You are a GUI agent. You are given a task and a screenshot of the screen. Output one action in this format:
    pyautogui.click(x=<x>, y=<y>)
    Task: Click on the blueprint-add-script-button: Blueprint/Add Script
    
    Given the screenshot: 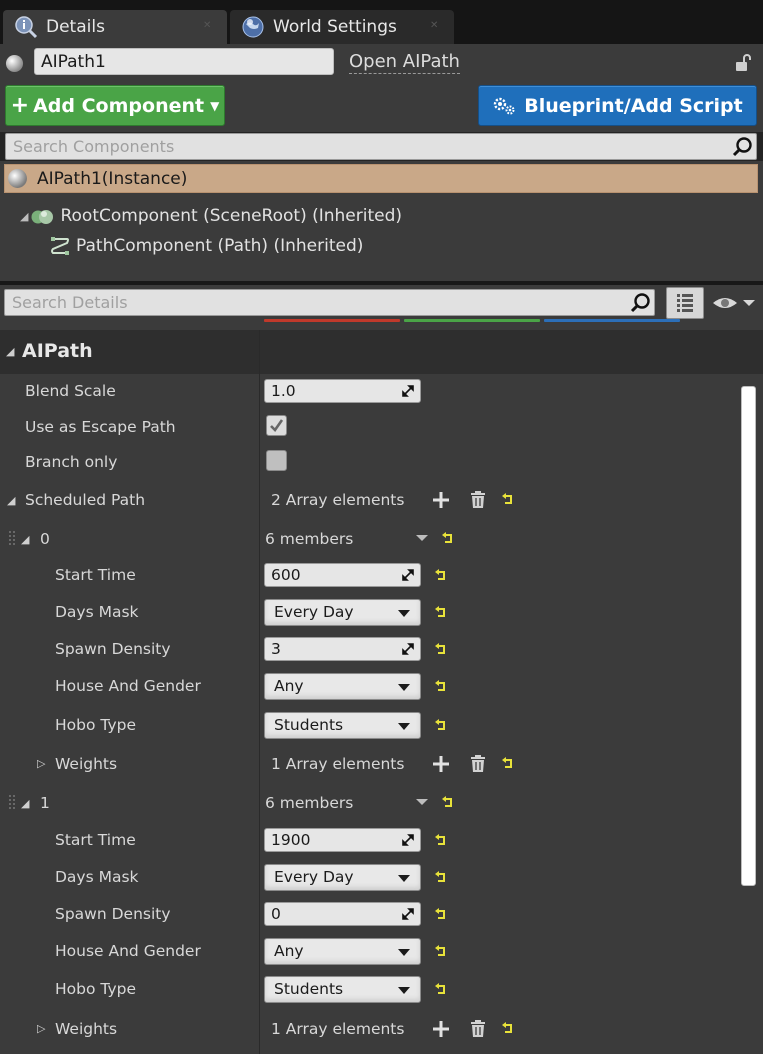 What is the action you would take?
    pyautogui.click(x=617, y=105)
    